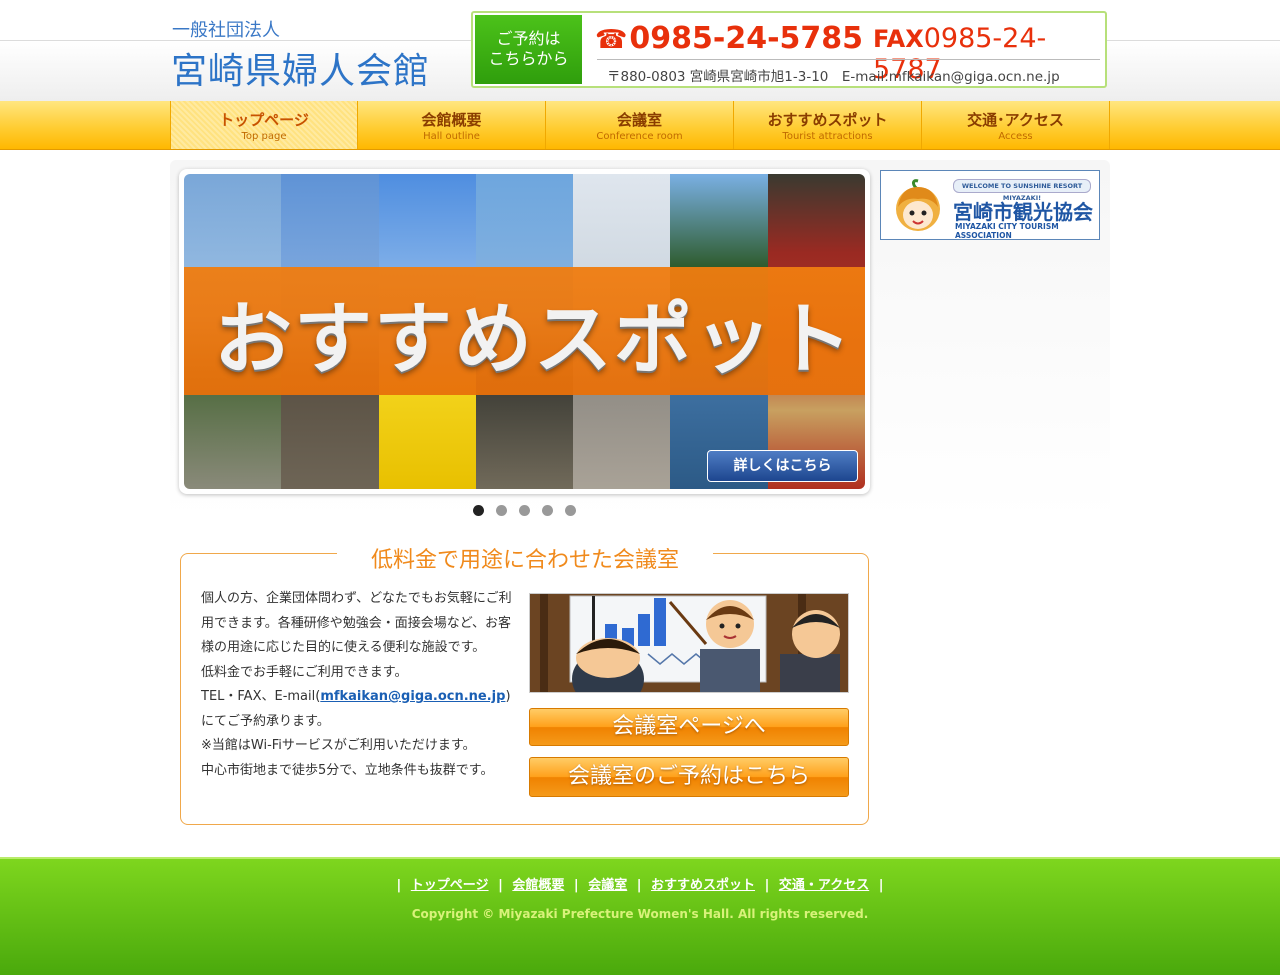 Image resolution: width=1280 pixels, height=975 pixels. I want to click on footer-link-tourist: おすすめスポット, so click(703, 885).